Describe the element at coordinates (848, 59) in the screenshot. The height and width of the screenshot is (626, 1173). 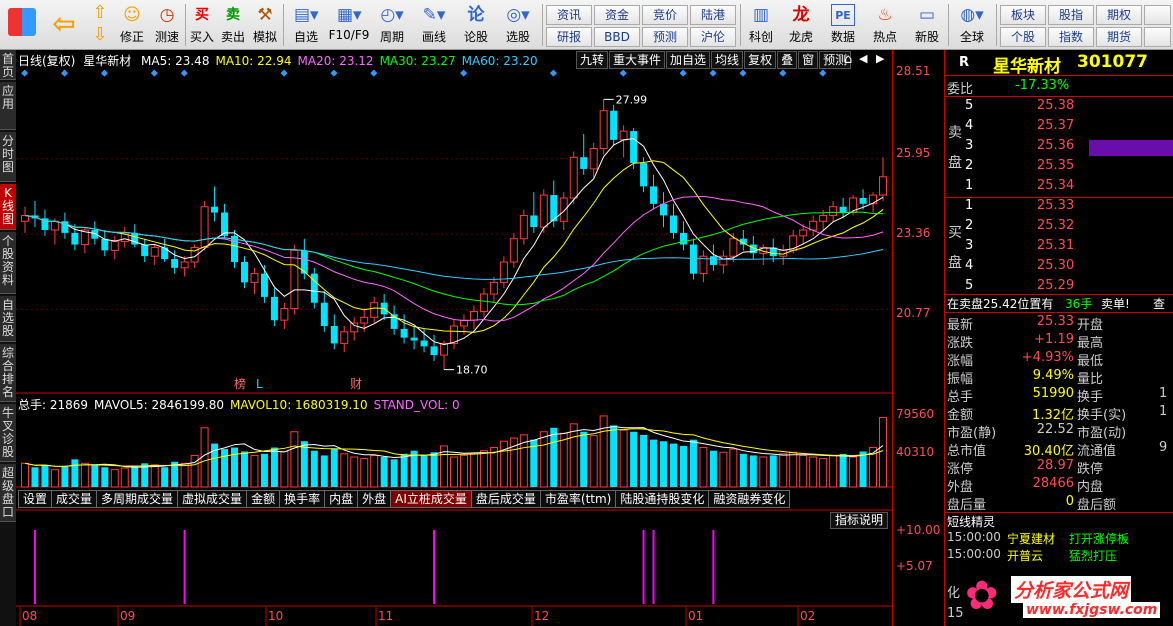
I see `lock-icon: ⌂` at that location.